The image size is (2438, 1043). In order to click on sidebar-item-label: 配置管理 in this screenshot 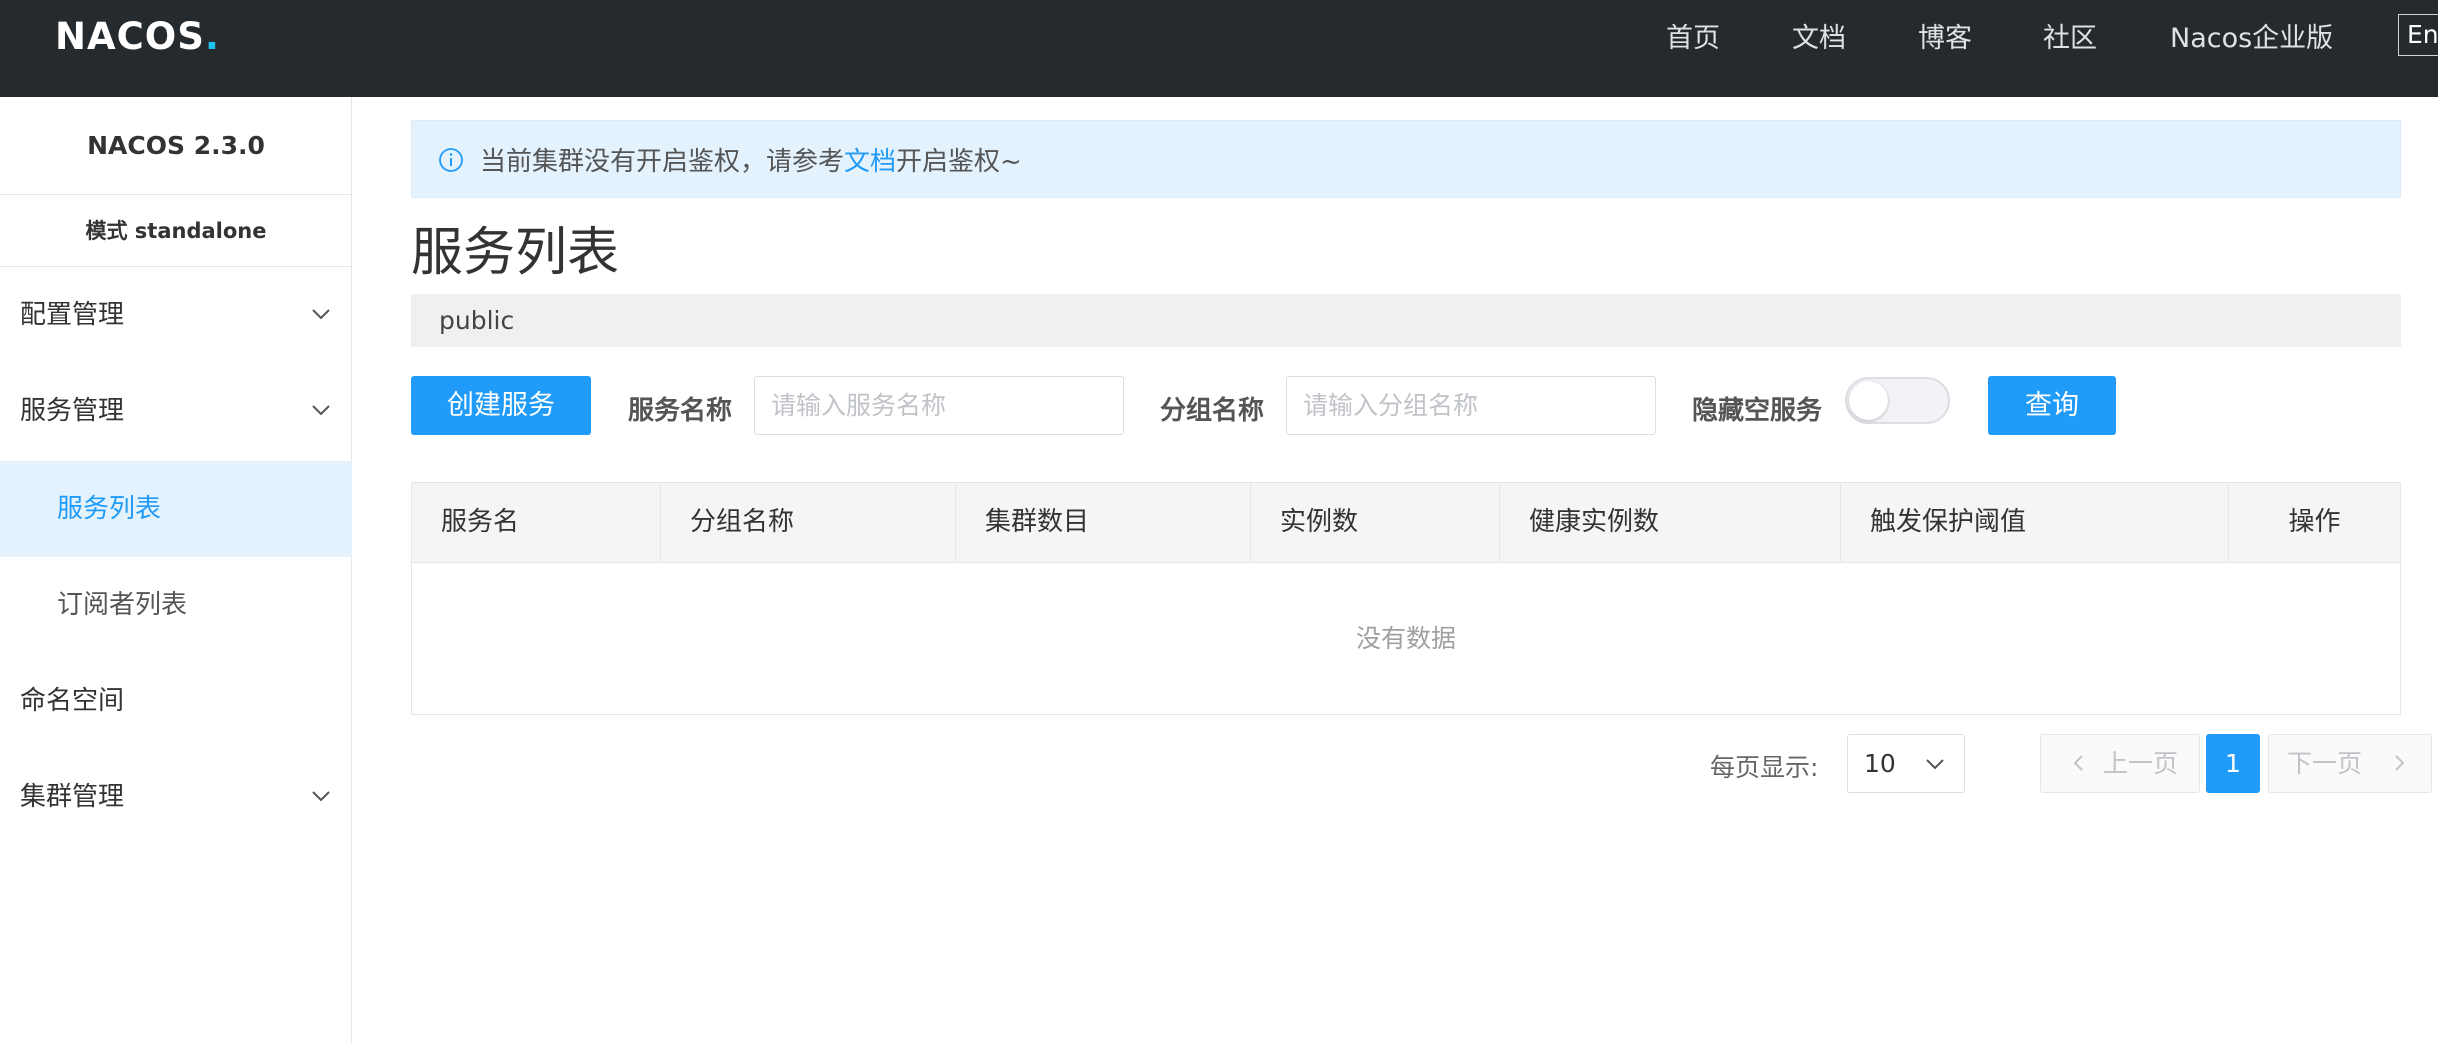, I will do `click(72, 315)`.